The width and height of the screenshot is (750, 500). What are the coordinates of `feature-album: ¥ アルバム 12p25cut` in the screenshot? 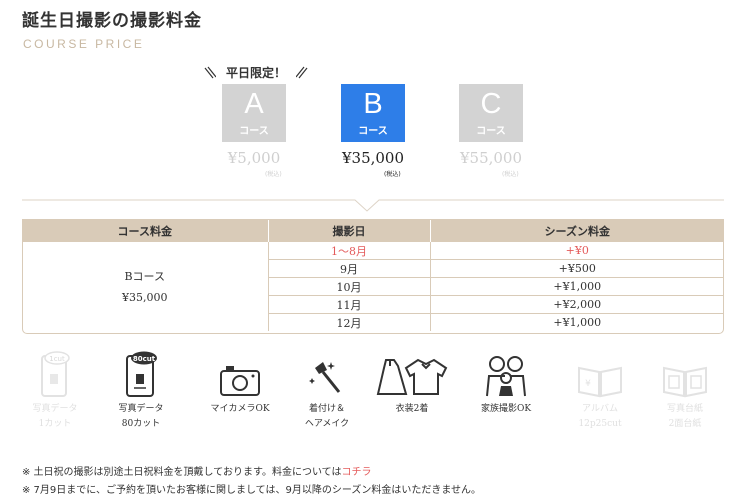 It's located at (600, 393).